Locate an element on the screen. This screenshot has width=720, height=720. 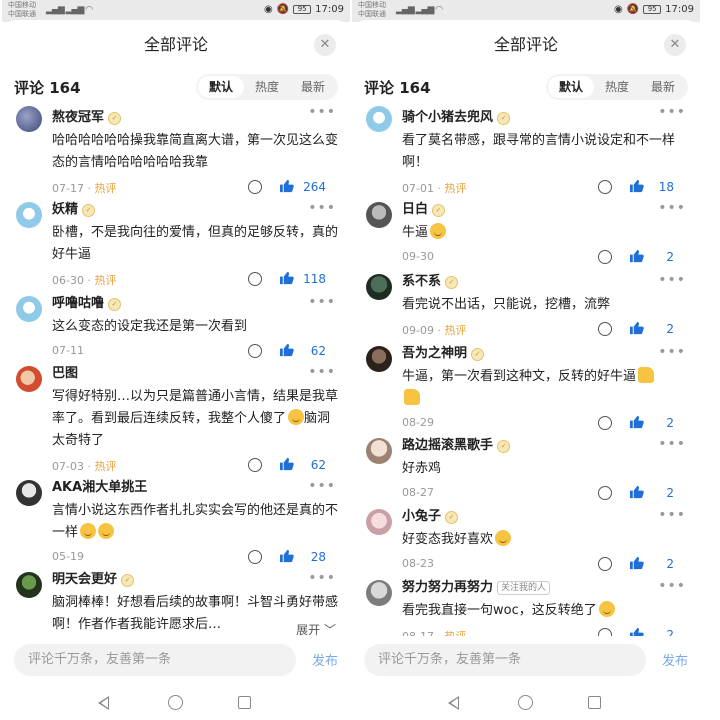
comment-author: 巴图 is located at coordinates (195, 374).